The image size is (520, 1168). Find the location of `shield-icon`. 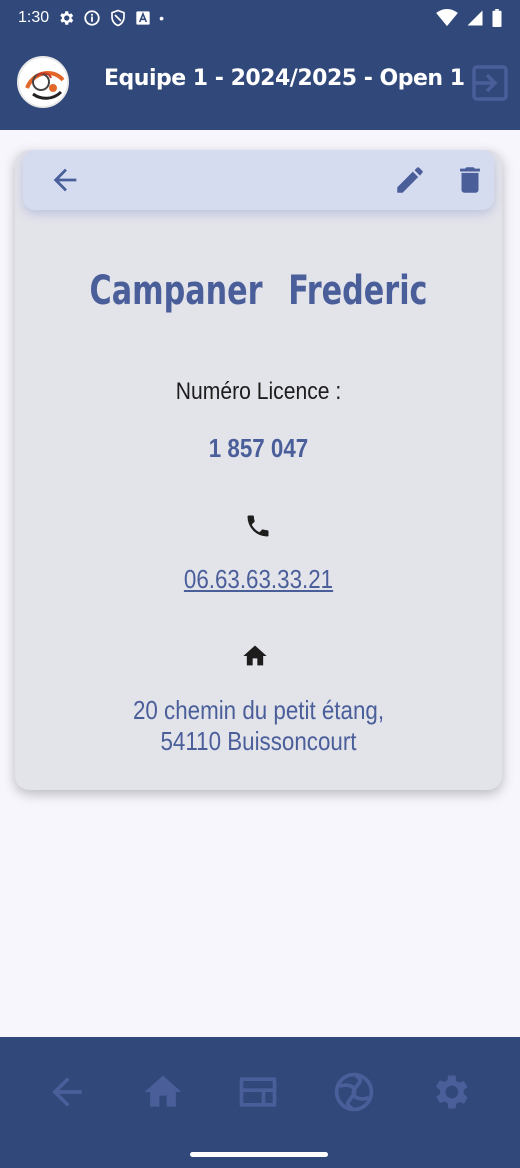

shield-icon is located at coordinates (118, 18).